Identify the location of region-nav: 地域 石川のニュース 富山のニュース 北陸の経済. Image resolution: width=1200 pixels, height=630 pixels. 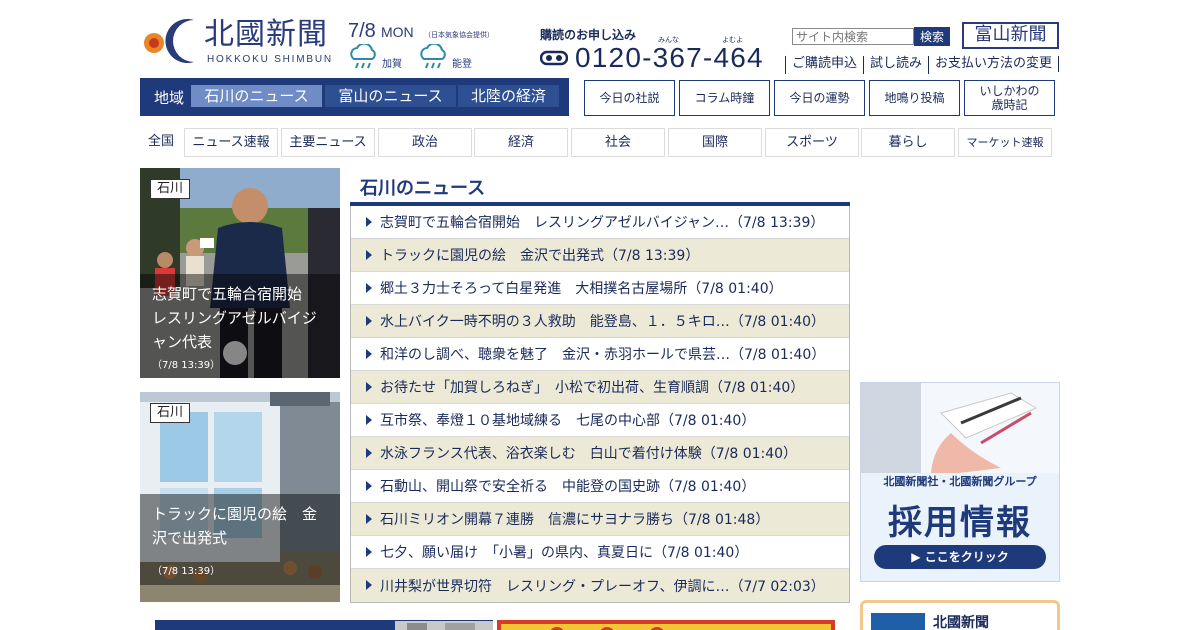
(354, 97).